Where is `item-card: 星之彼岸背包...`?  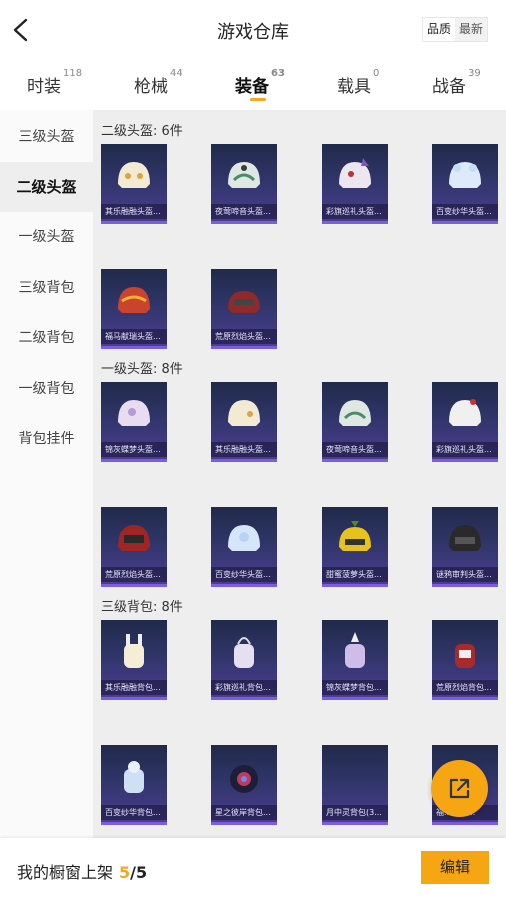
item-card: 星之彼岸背包... is located at coordinates (244, 785).